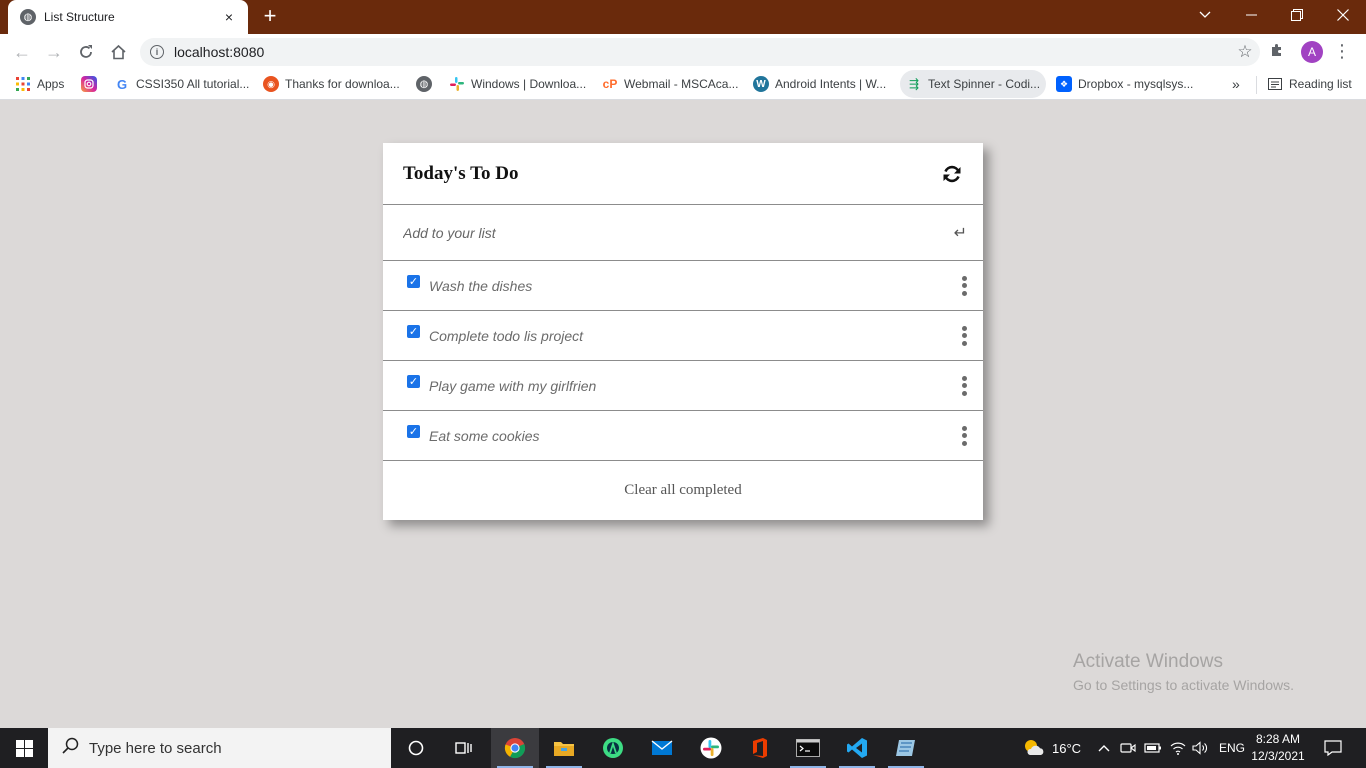 This screenshot has width=1366, height=768. I want to click on watermark-subtitle: Go to Settings to activate Windows., so click(1183, 685).